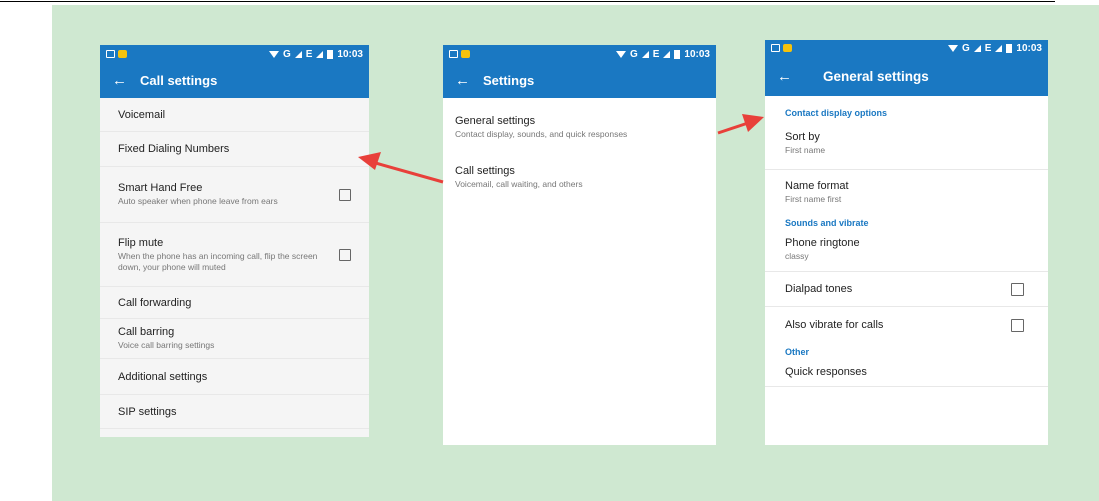  I want to click on section-other: Other, so click(797, 352).